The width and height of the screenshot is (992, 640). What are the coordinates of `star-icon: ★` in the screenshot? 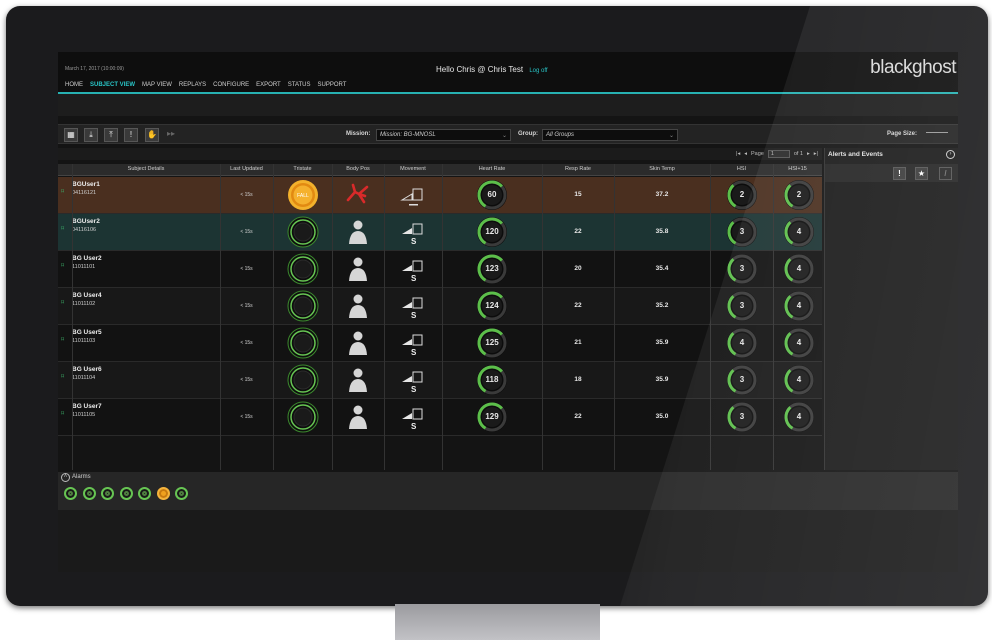 It's located at (921, 173).